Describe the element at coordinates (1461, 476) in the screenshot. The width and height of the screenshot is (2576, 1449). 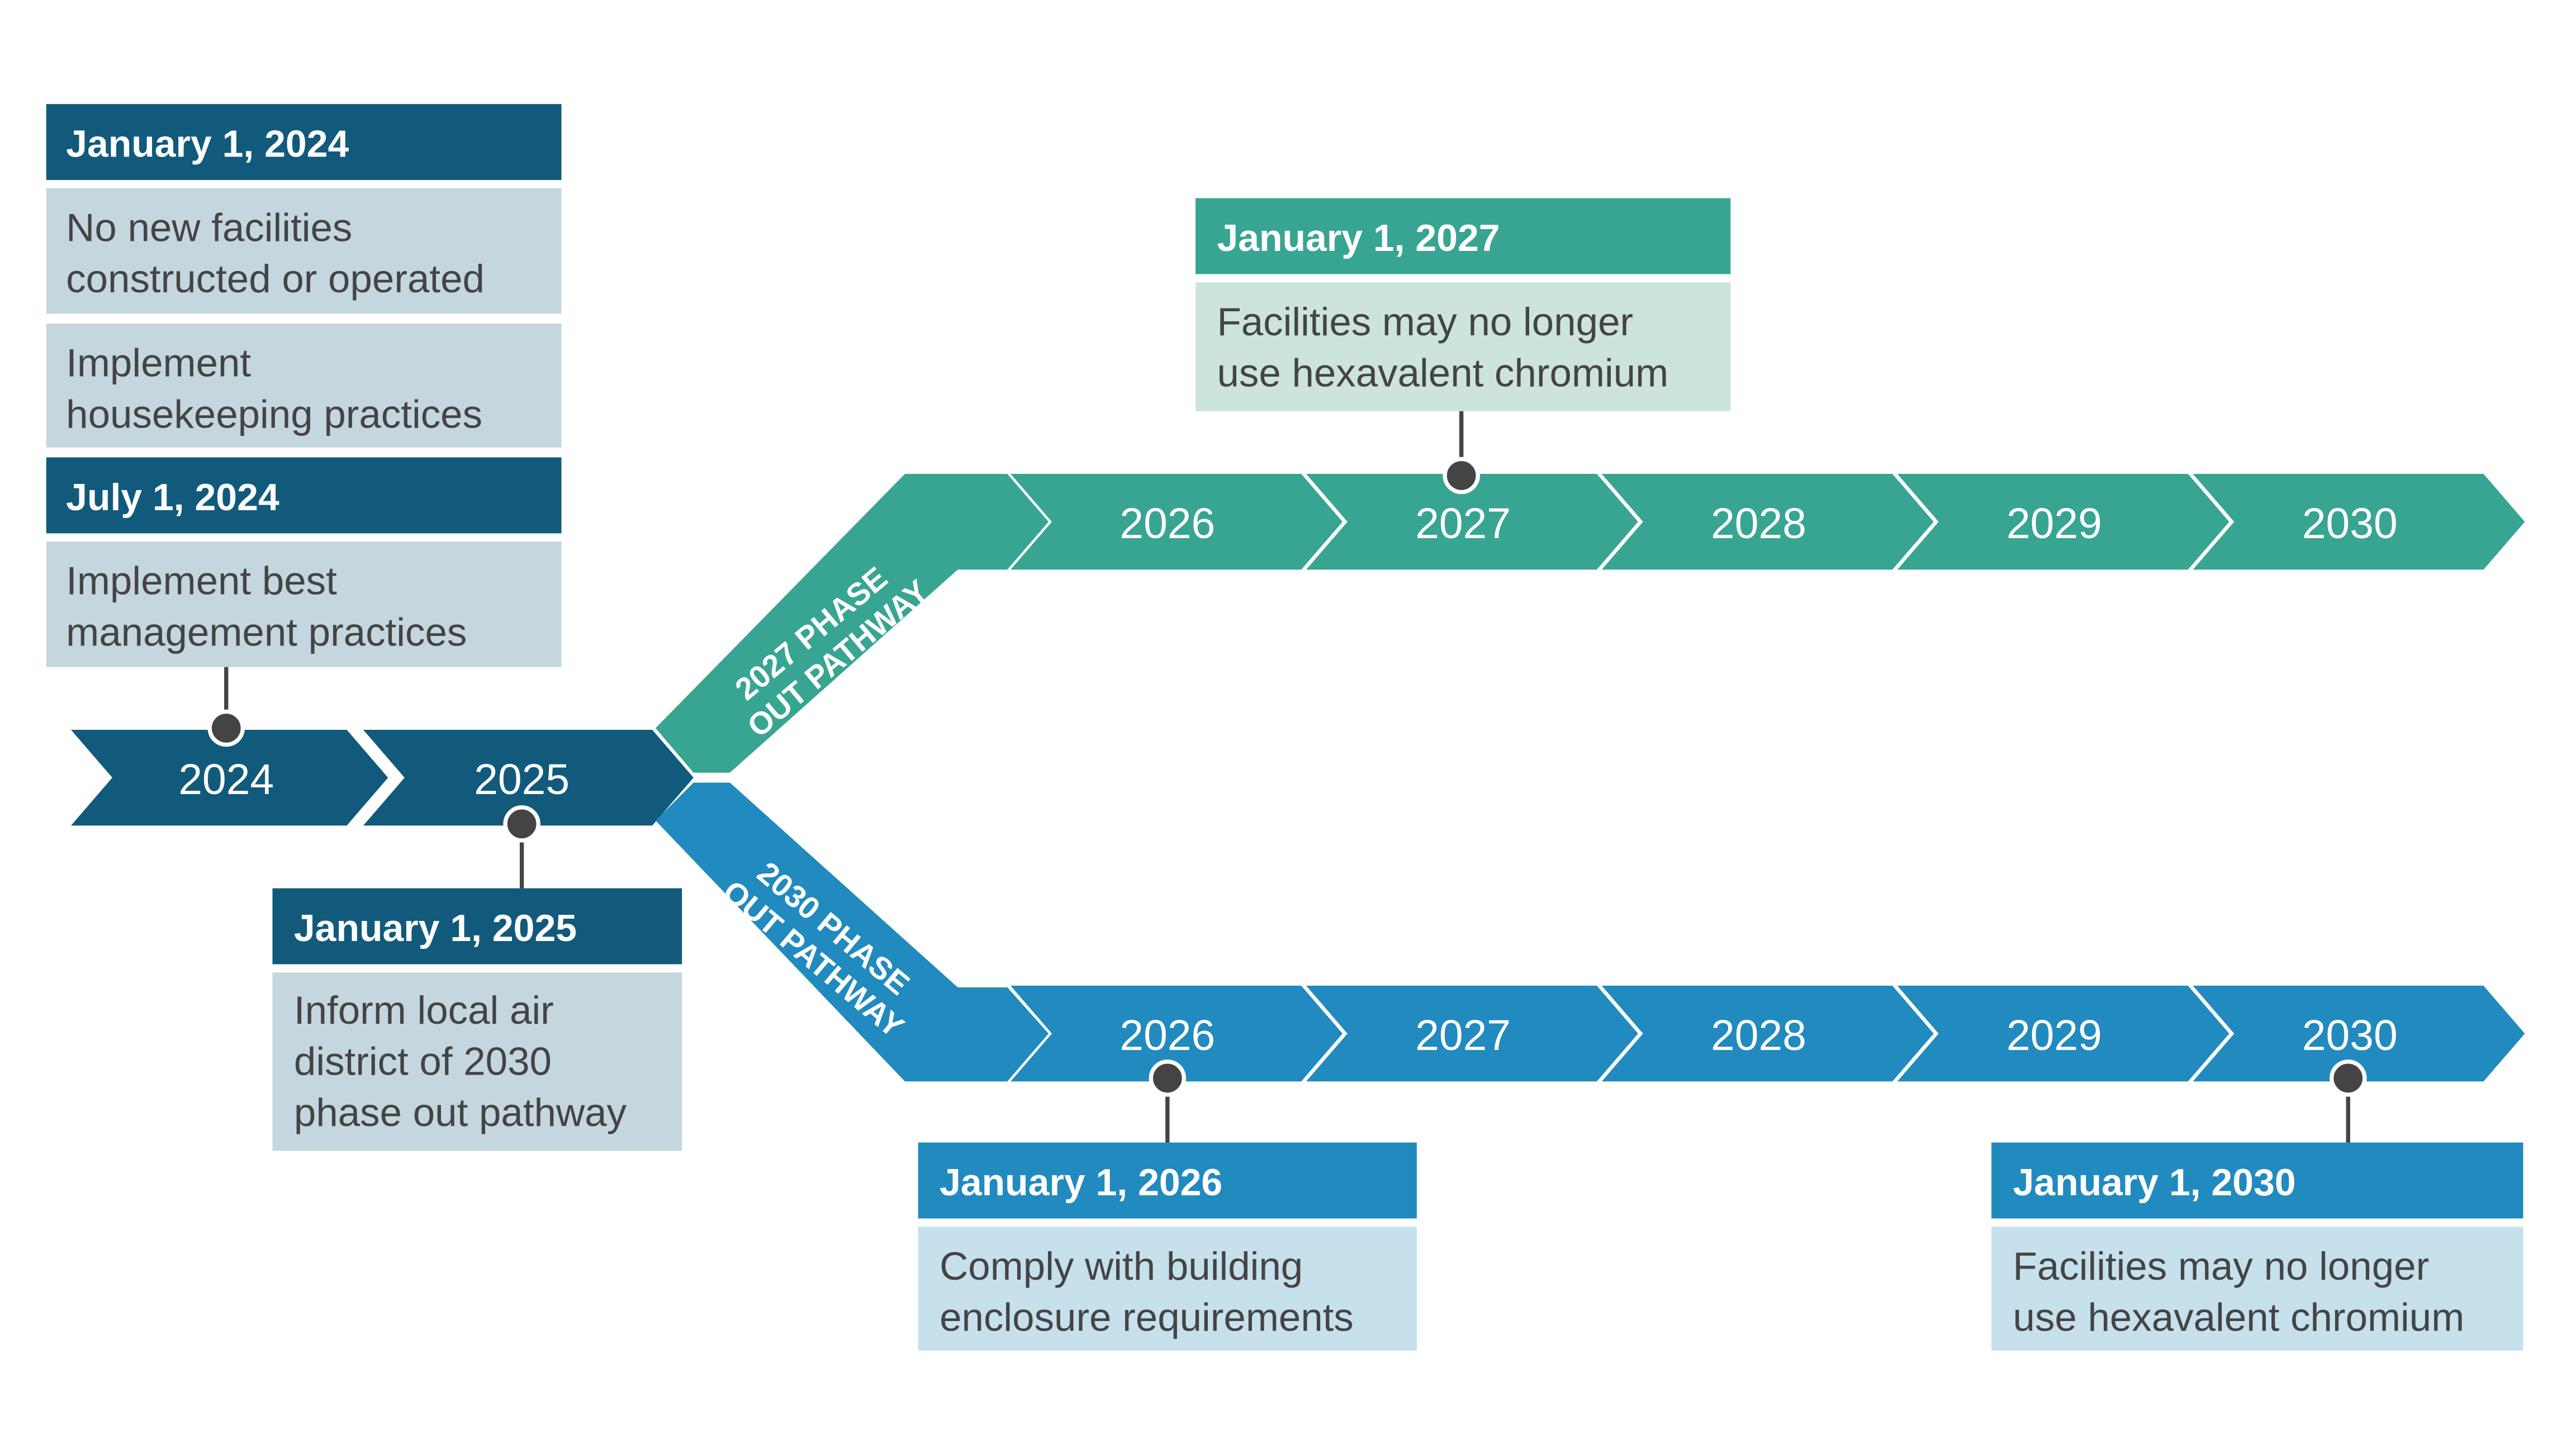
I see `marker-dot-2027` at that location.